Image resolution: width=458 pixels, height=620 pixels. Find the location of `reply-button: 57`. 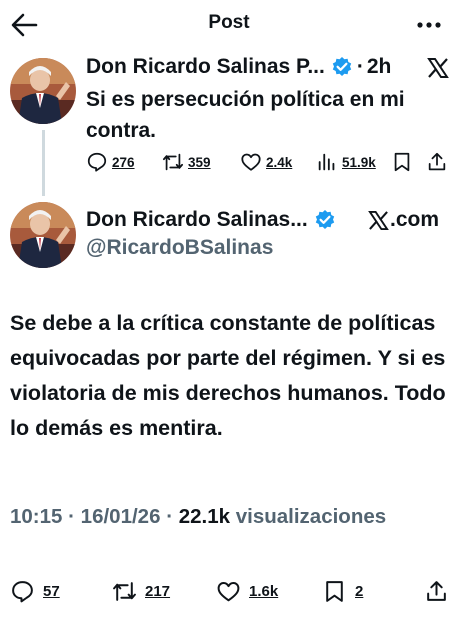

reply-button: 57 is located at coordinates (35, 591).